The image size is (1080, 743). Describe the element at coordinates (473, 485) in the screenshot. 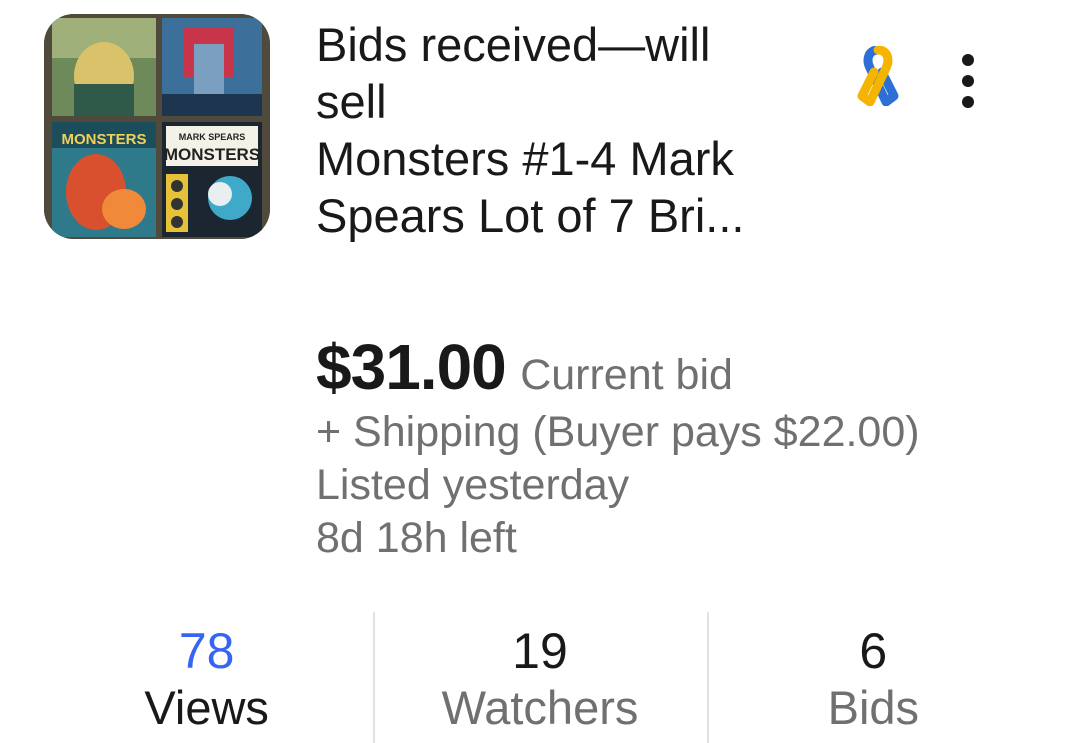

I see `listed-date: Listed yesterday` at that location.